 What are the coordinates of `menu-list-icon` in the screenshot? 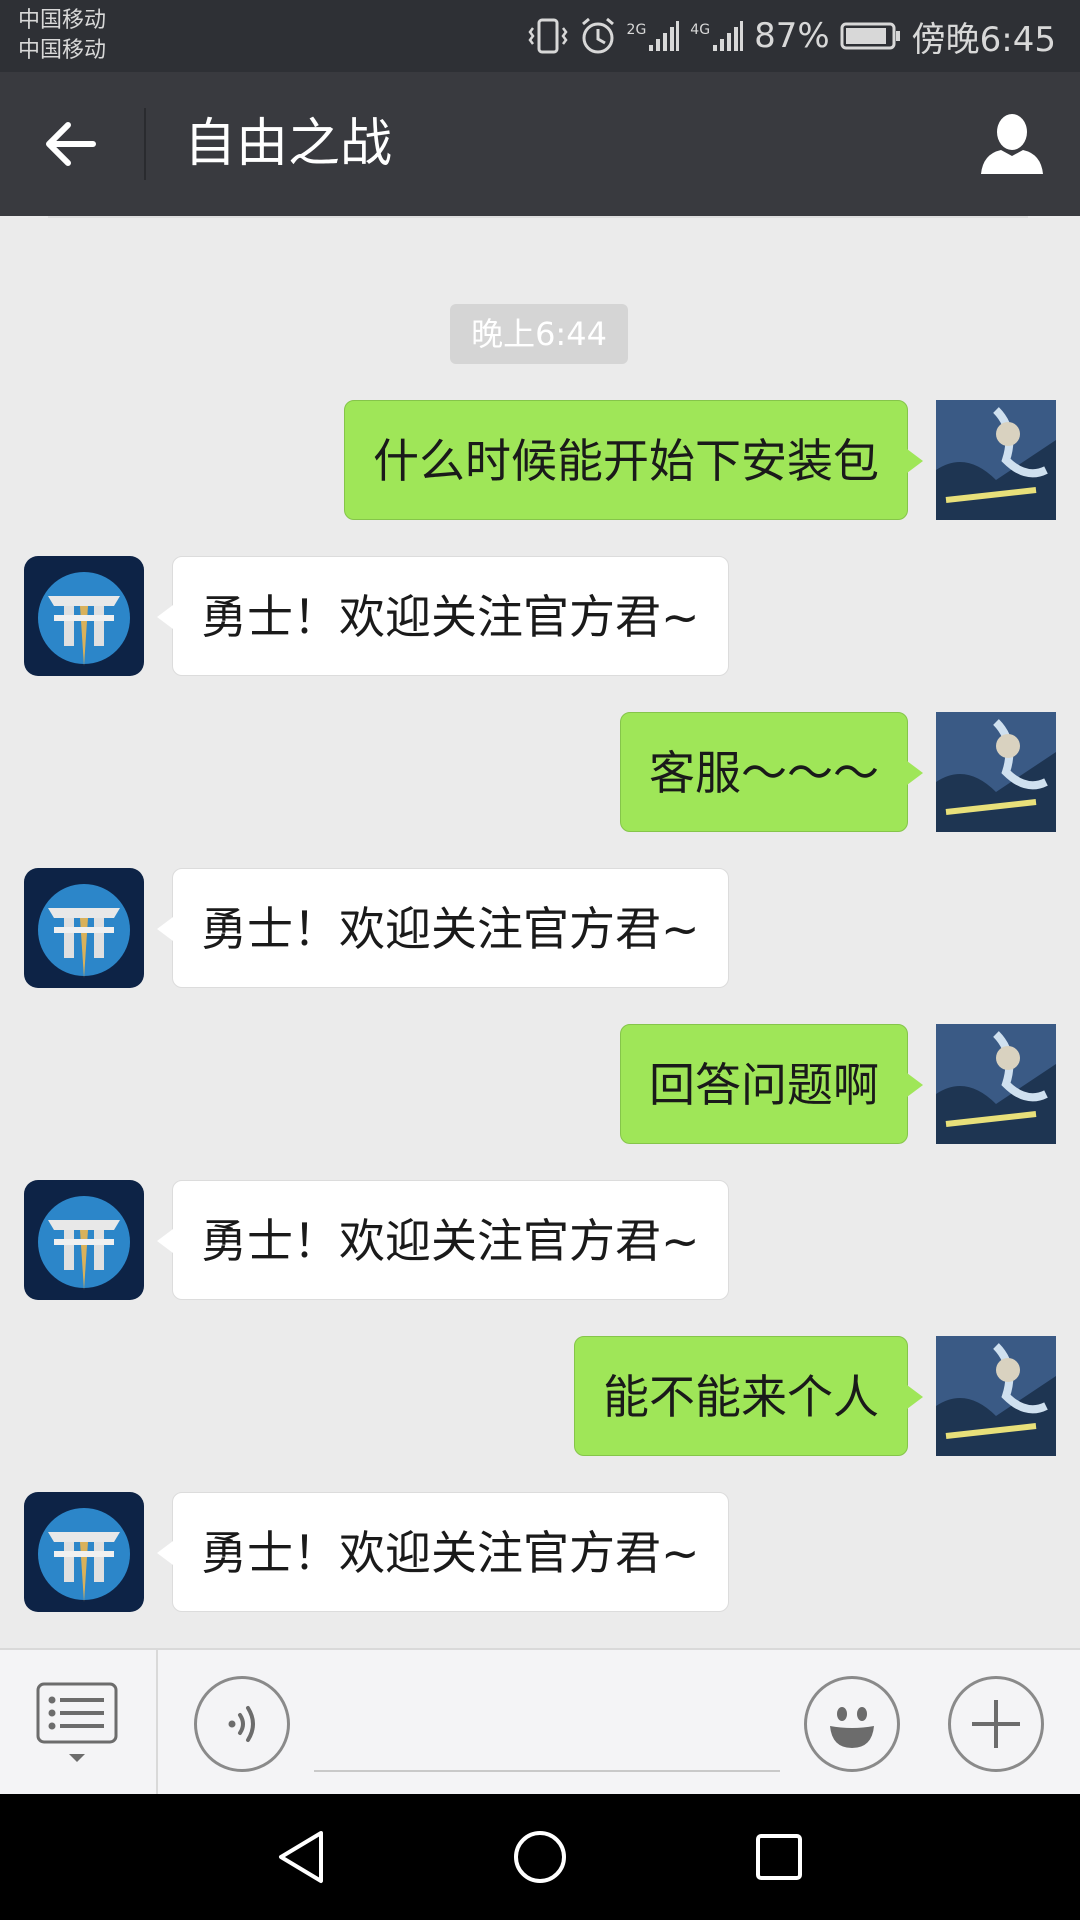 It's located at (77, 1722).